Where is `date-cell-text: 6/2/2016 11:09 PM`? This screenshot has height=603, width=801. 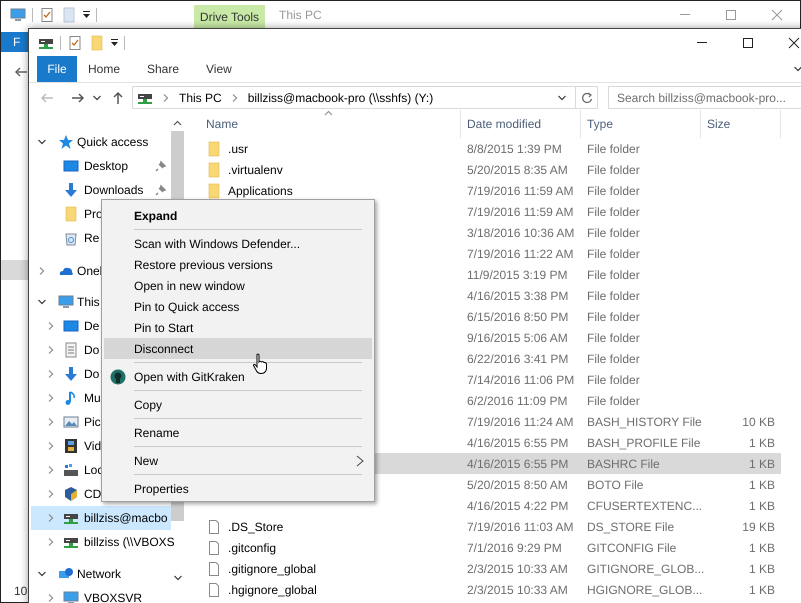 date-cell-text: 6/2/2016 11:09 PM is located at coordinates (517, 401).